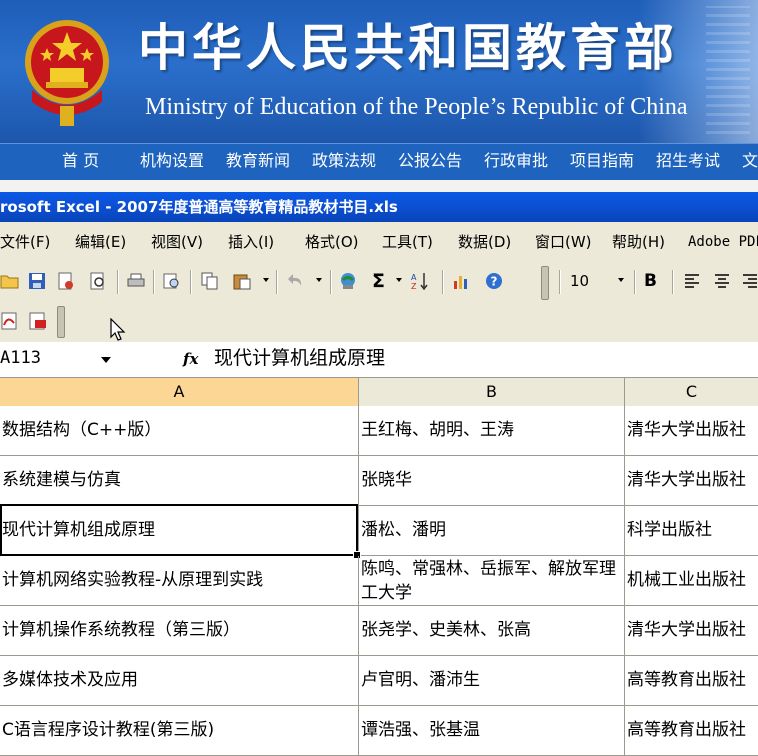 The height and width of the screenshot is (756, 758). Describe the element at coordinates (420, 281) in the screenshot. I see `sort-ascending-icon: AZ` at that location.